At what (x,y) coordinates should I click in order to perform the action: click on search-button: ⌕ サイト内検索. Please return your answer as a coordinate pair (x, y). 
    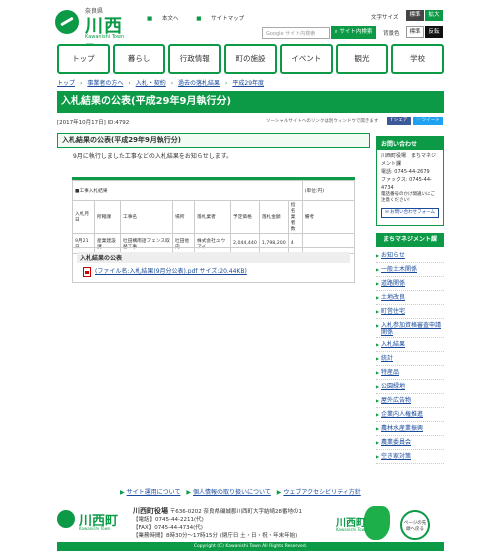
    Looking at the image, I should click on (353, 32).